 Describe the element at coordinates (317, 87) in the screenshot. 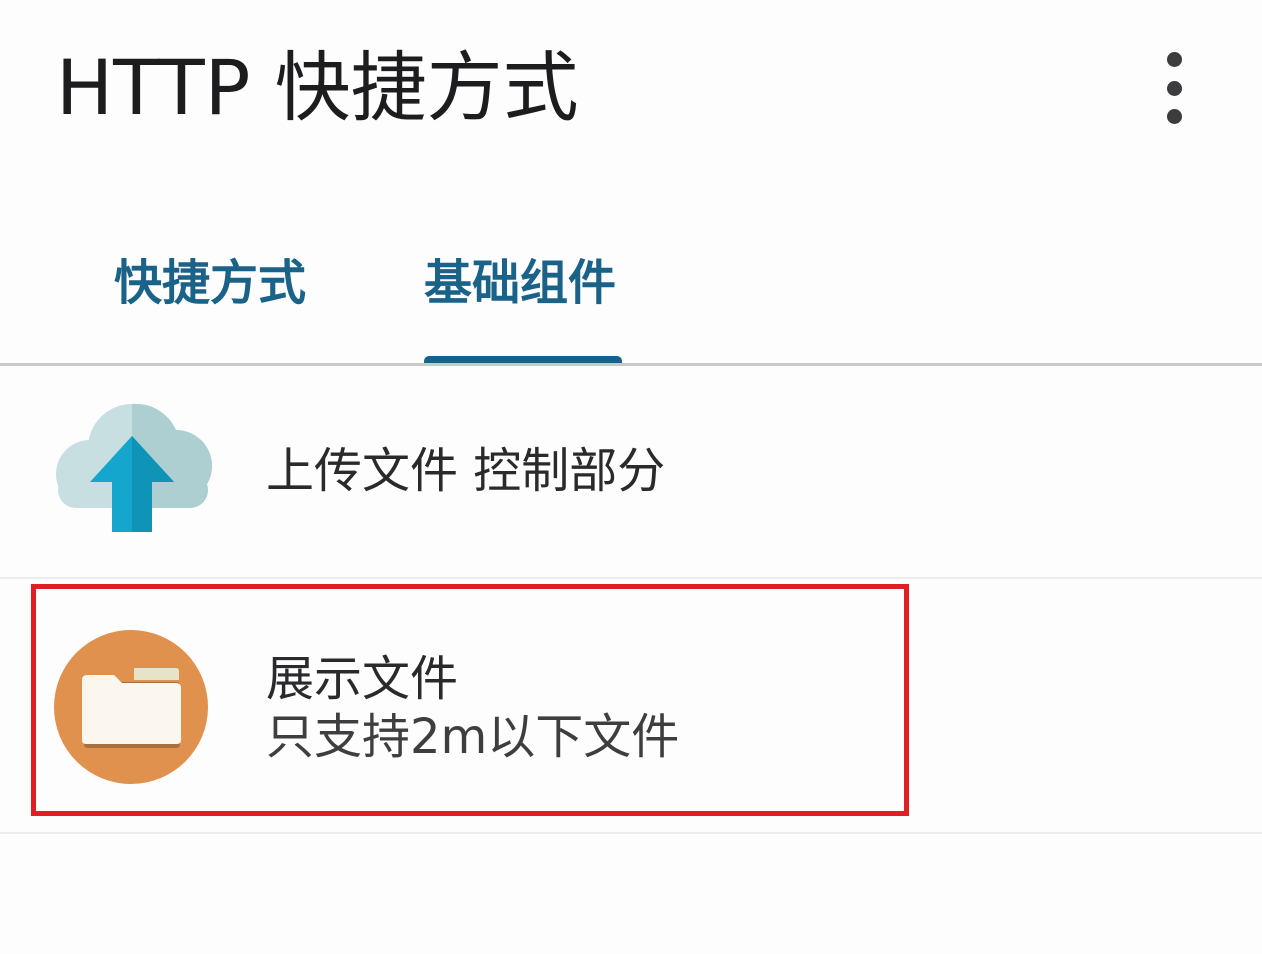

I see `app-title: HTTP 快捷方式` at that location.